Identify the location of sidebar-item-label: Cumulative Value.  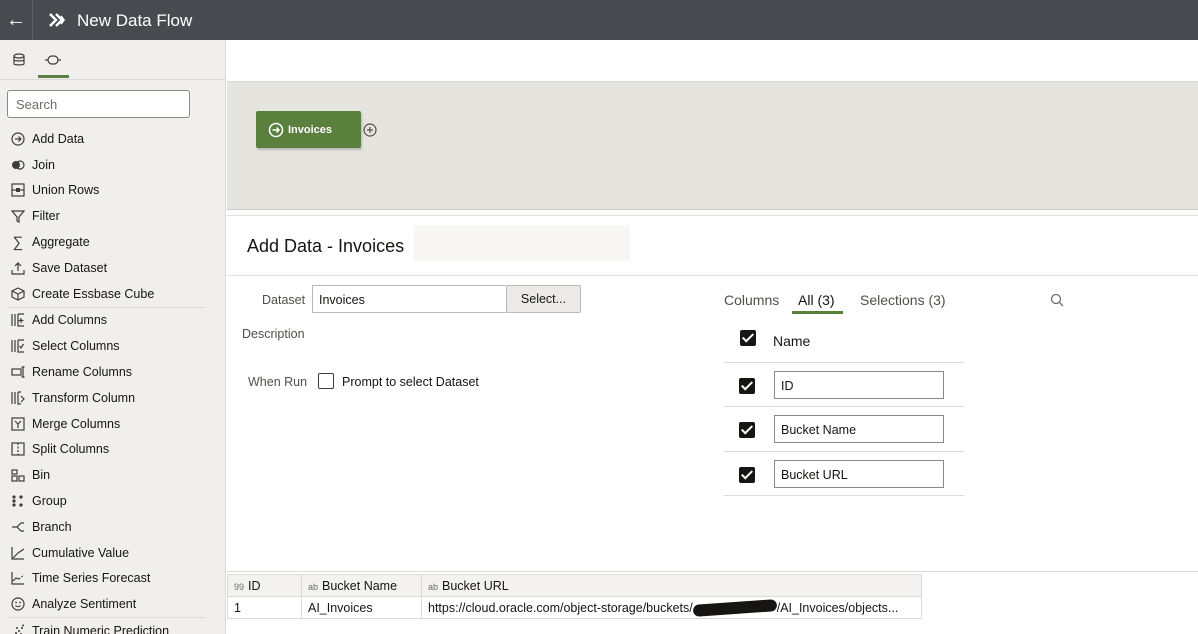
(81, 552).